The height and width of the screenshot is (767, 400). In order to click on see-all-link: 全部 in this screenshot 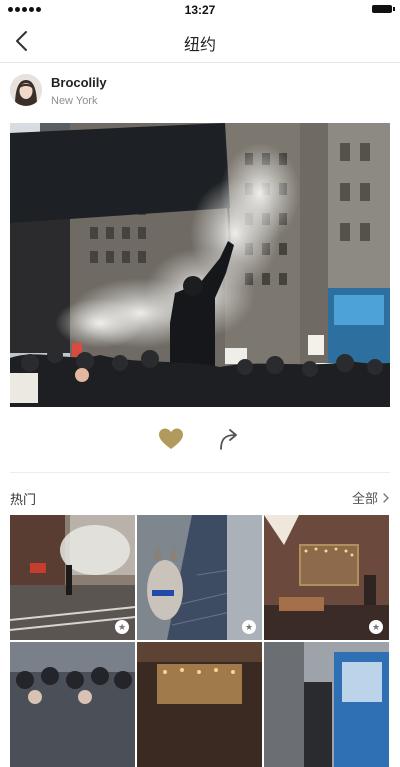, I will do `click(371, 497)`.